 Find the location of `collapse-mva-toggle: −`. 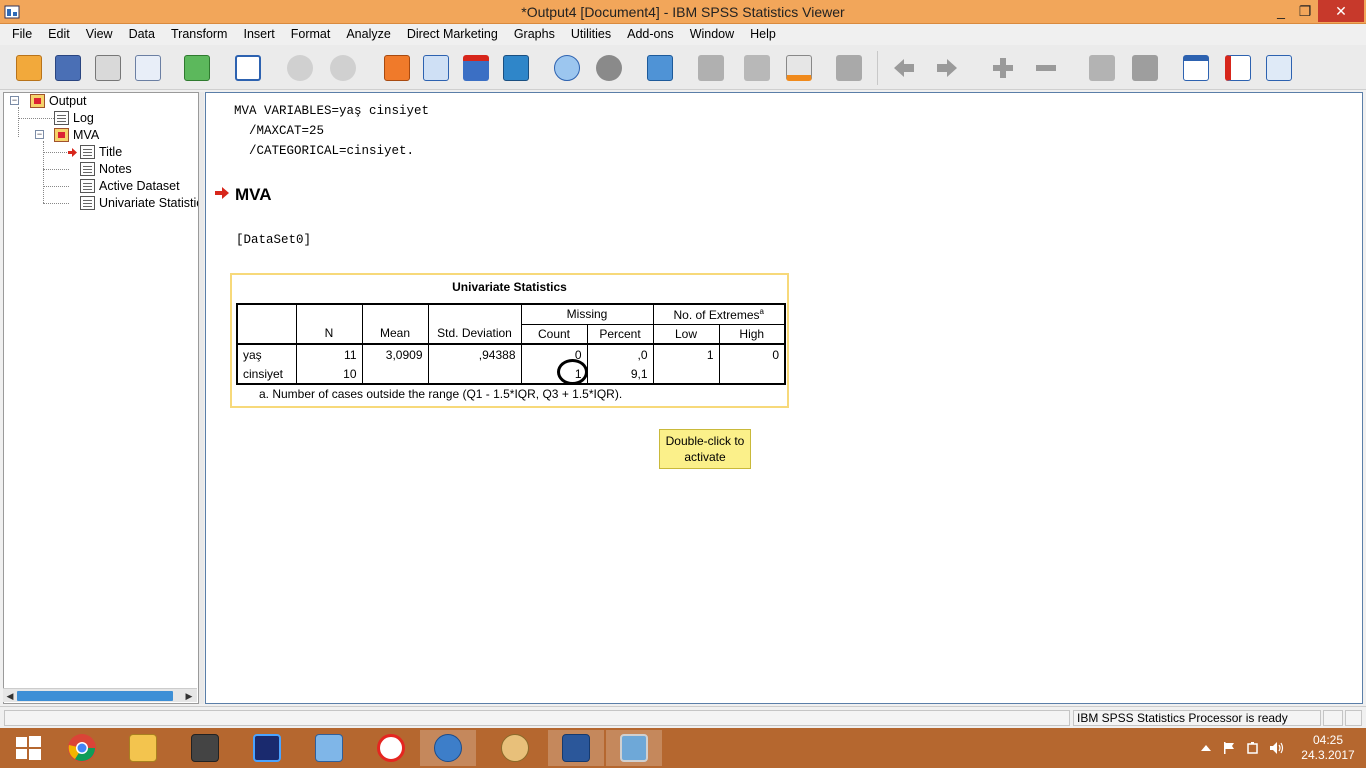

collapse-mva-toggle: − is located at coordinates (39, 134).